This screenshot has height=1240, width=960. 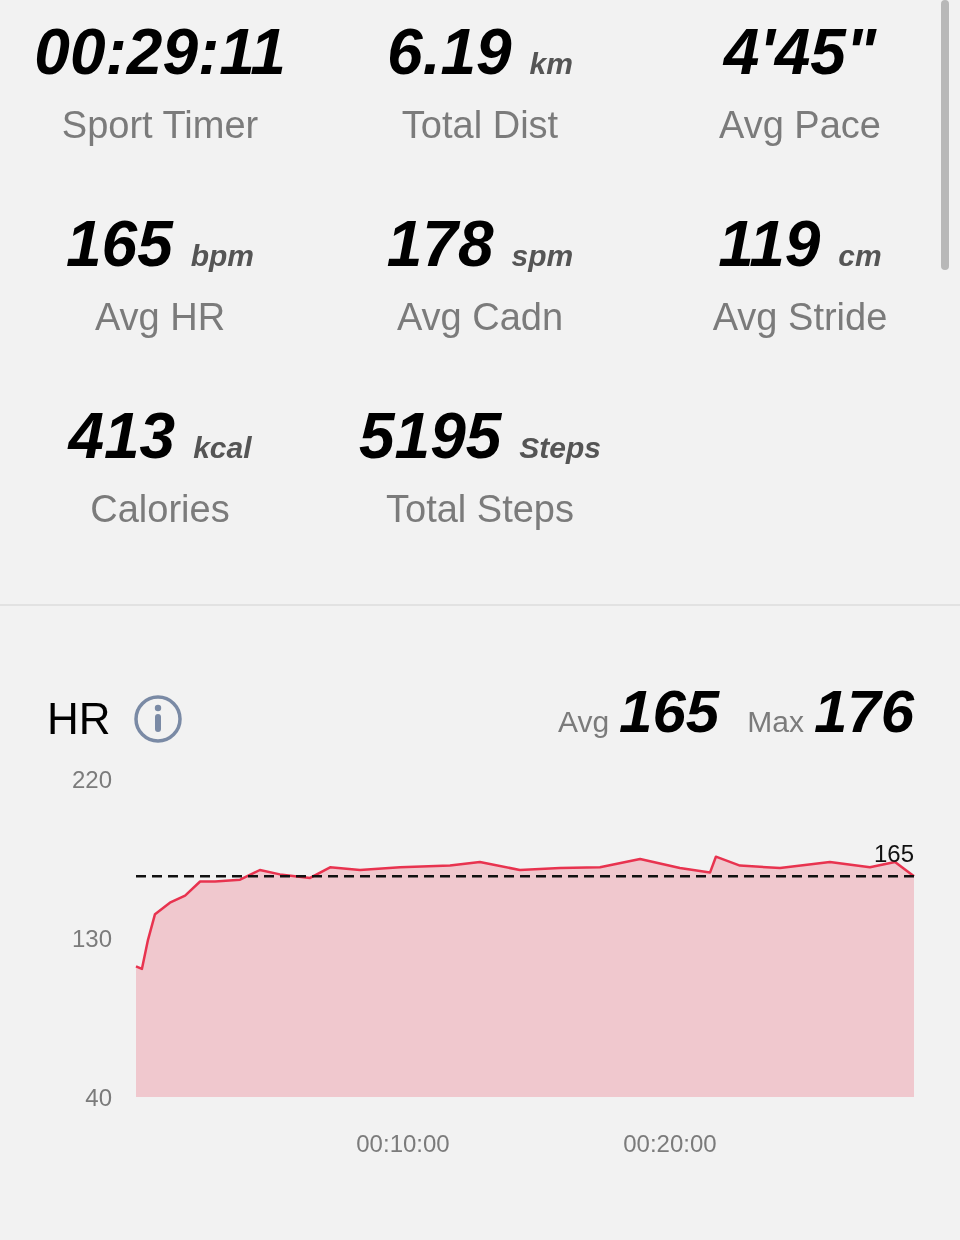 I want to click on axis-tick-label: 00:10:00, so click(x=403, y=1143).